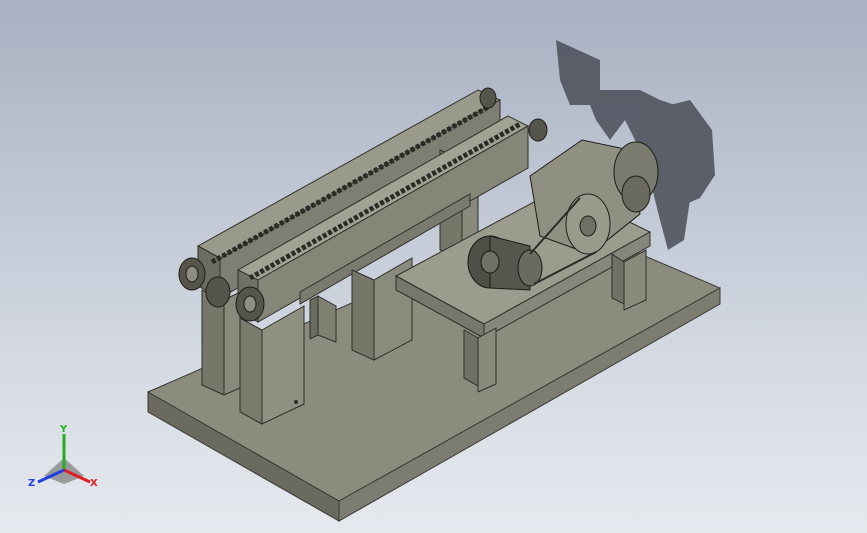 This screenshot has height=533, width=867. What do you see at coordinates (31, 483) in the screenshot?
I see `z-axis-label: Z` at bounding box center [31, 483].